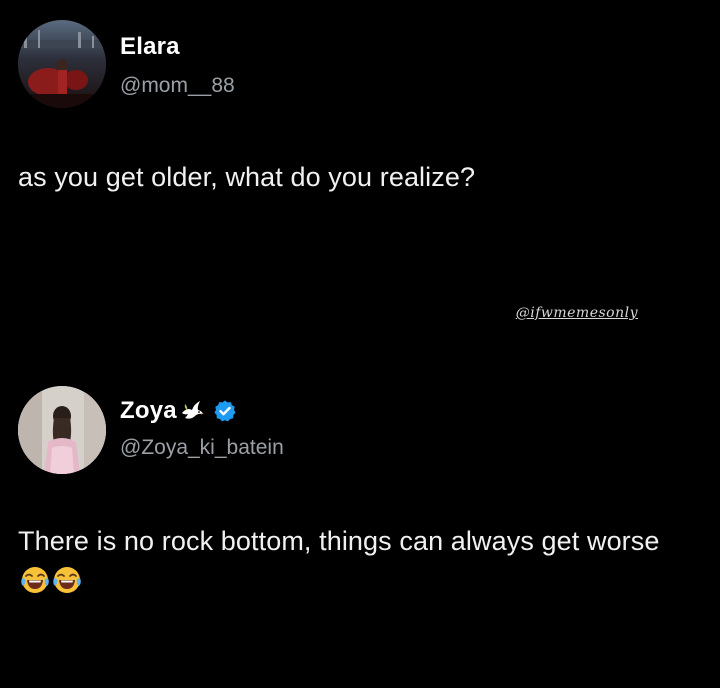 The width and height of the screenshot is (720, 688). Describe the element at coordinates (247, 177) in the screenshot. I see `tweet-text: as you get older, what do you realize?` at that location.